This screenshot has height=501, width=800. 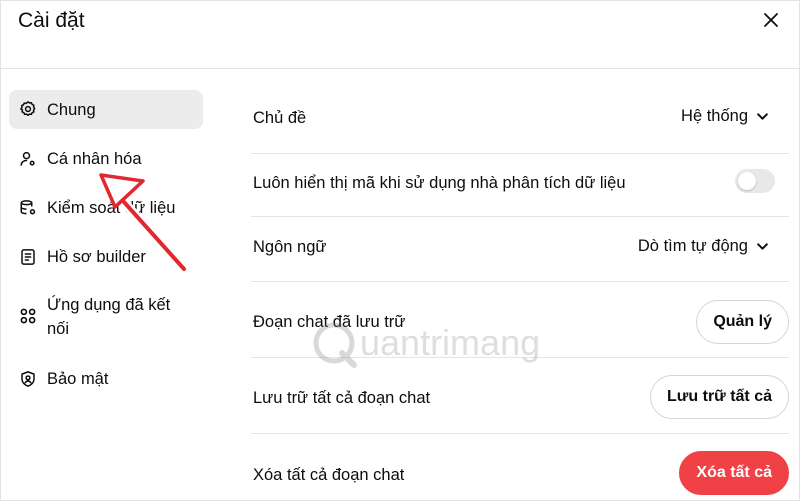 What do you see at coordinates (290, 247) in the screenshot?
I see `language-label: Ngôn ngữ` at bounding box center [290, 247].